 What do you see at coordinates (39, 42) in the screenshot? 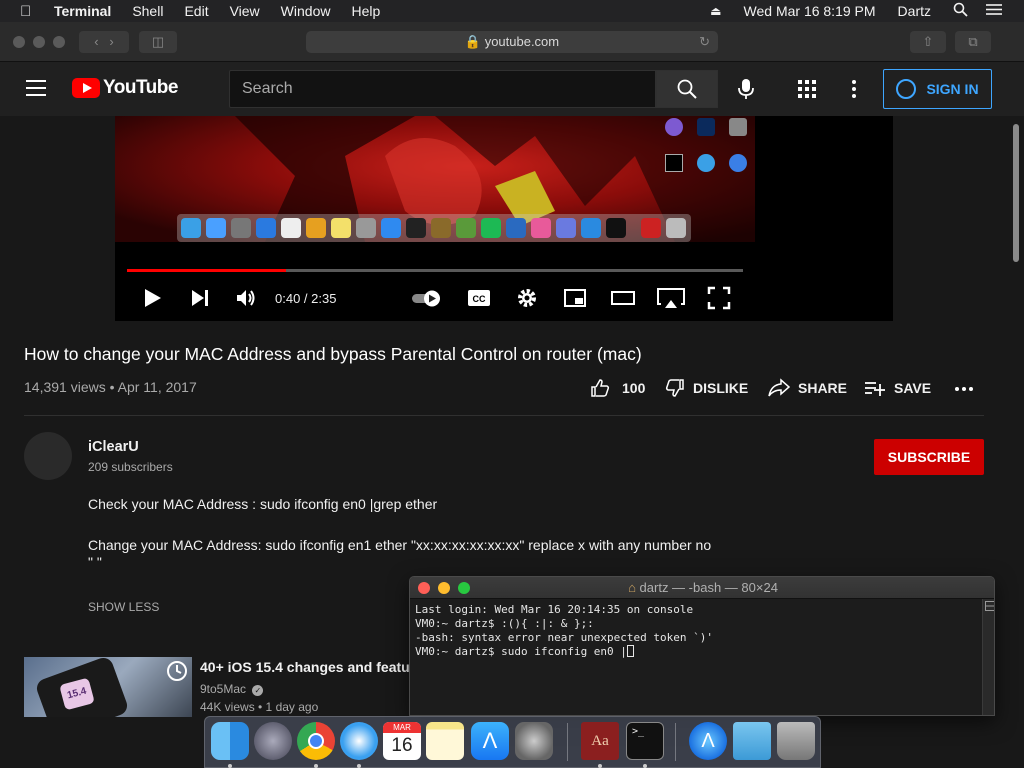
I see `minimize-window-button` at bounding box center [39, 42].